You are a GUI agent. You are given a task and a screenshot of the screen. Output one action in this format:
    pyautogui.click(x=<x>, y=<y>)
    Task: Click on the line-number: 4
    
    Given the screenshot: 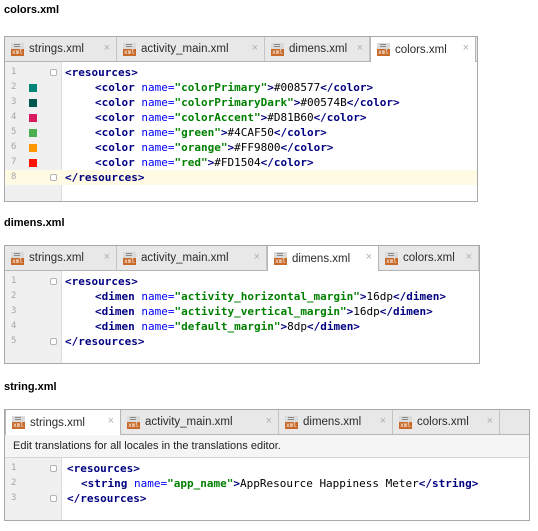 What is the action you would take?
    pyautogui.click(x=14, y=326)
    